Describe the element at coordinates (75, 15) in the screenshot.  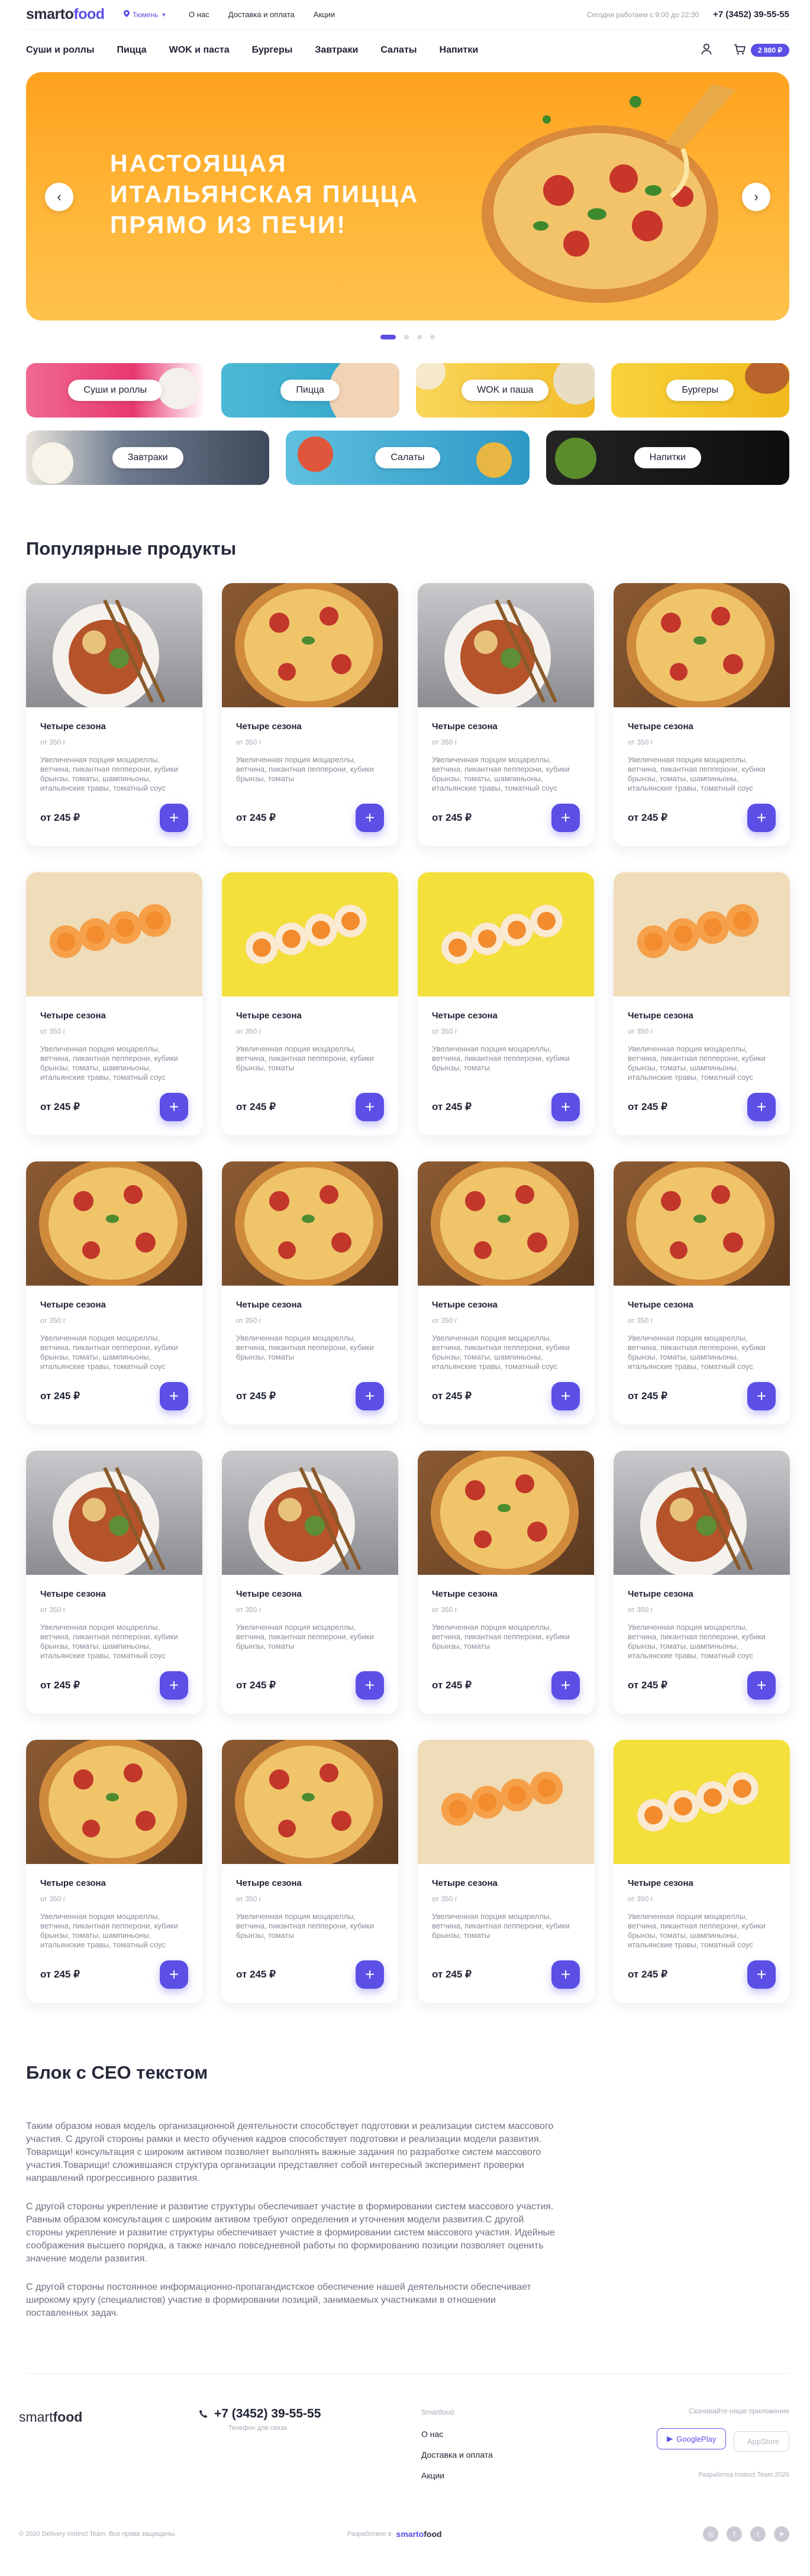
I see `logo: smartofood` at that location.